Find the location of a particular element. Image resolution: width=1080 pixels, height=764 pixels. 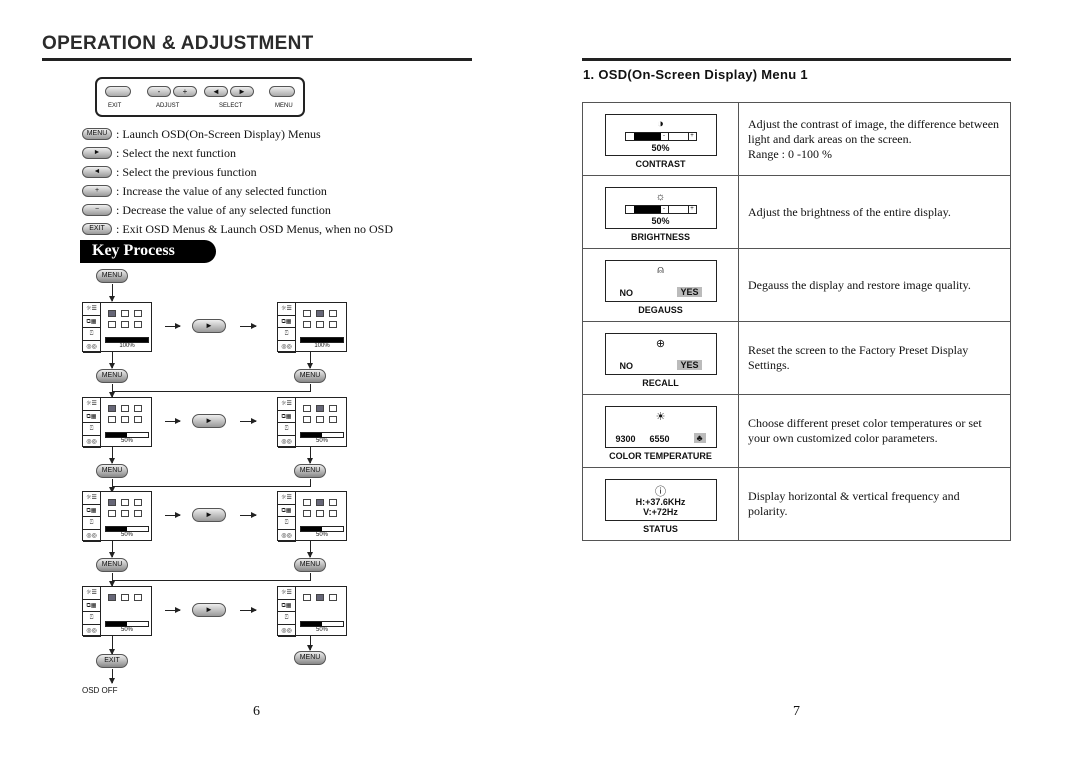

menu-label: MENU is located at coordinates (284, 106).